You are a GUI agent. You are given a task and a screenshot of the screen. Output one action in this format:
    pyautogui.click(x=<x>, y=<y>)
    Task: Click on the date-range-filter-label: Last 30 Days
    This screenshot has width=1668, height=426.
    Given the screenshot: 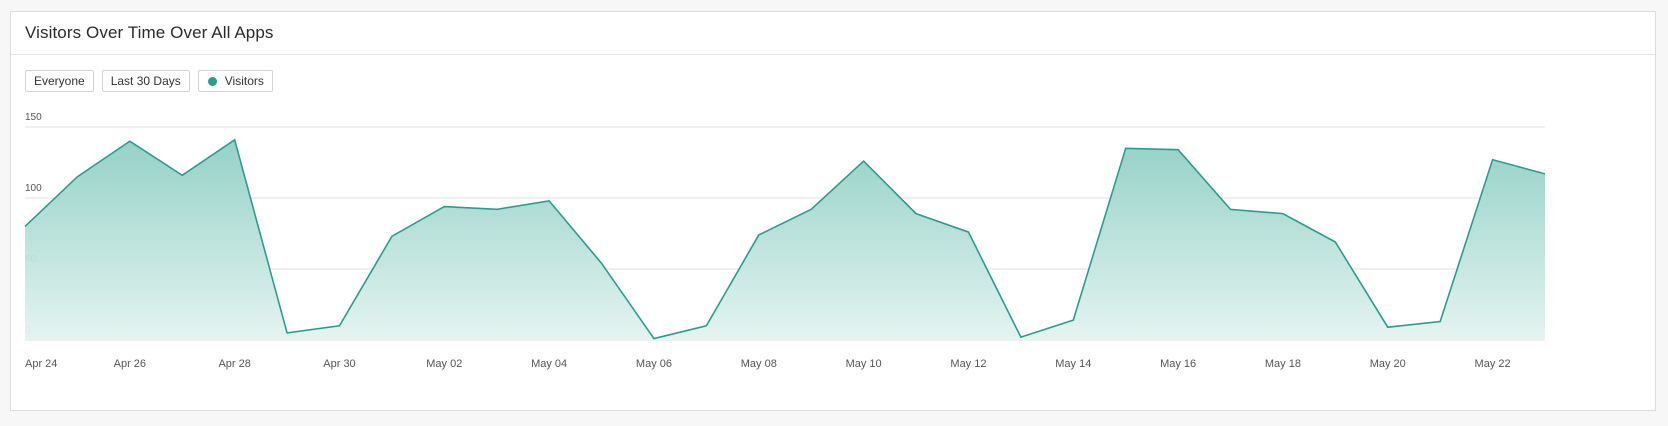 What is the action you would take?
    pyautogui.click(x=145, y=81)
    